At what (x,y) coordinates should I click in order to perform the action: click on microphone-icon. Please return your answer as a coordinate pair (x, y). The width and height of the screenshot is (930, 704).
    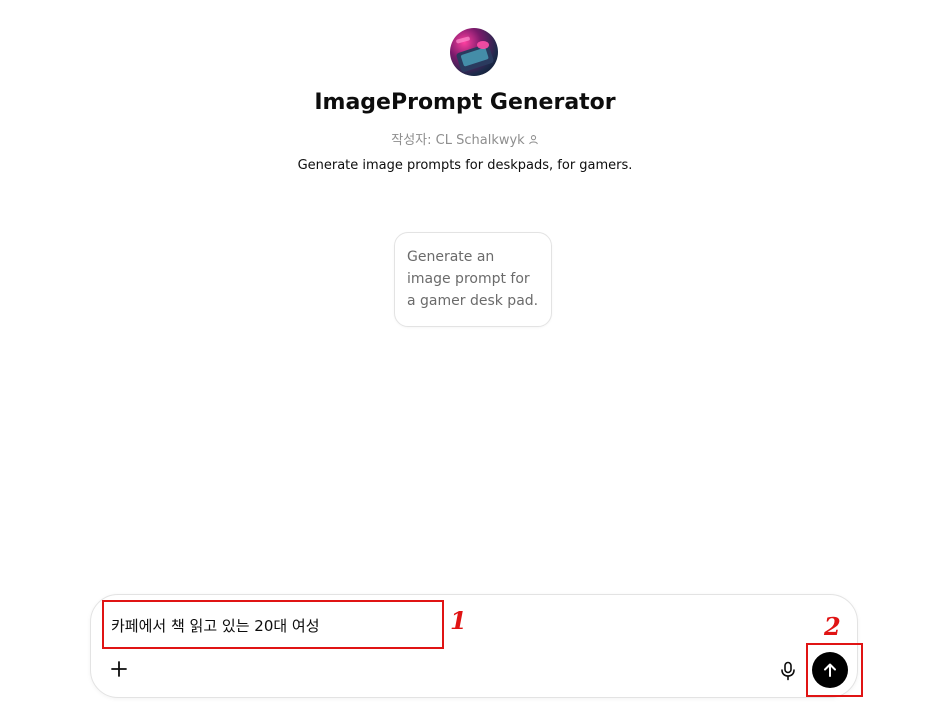
    Looking at the image, I should click on (788, 671).